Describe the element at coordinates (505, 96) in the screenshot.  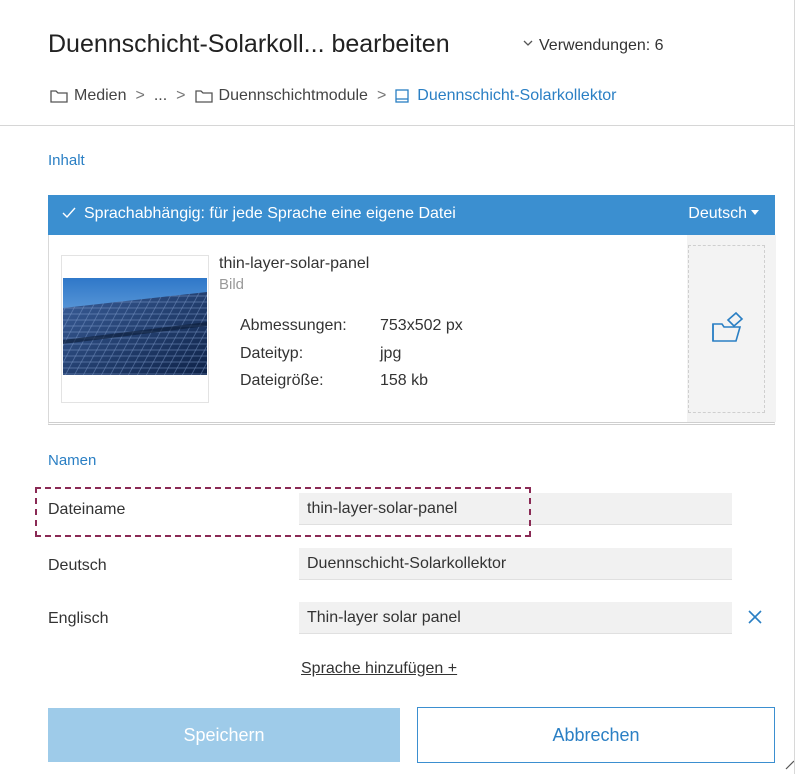
I see `breadcrumb-item-current: Duennschicht-Solarkollektor` at that location.